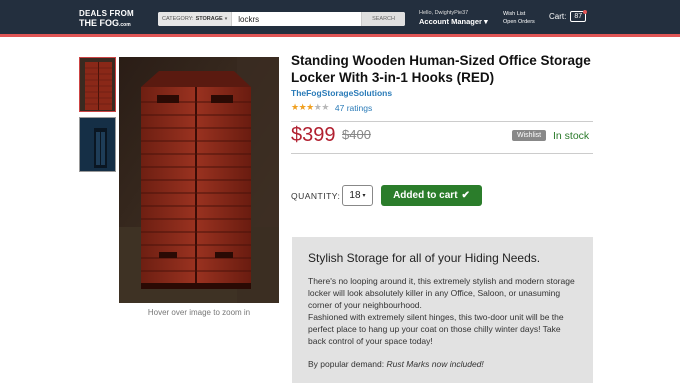  I want to click on zoom-hint: Hover over image to zoom in, so click(199, 312).